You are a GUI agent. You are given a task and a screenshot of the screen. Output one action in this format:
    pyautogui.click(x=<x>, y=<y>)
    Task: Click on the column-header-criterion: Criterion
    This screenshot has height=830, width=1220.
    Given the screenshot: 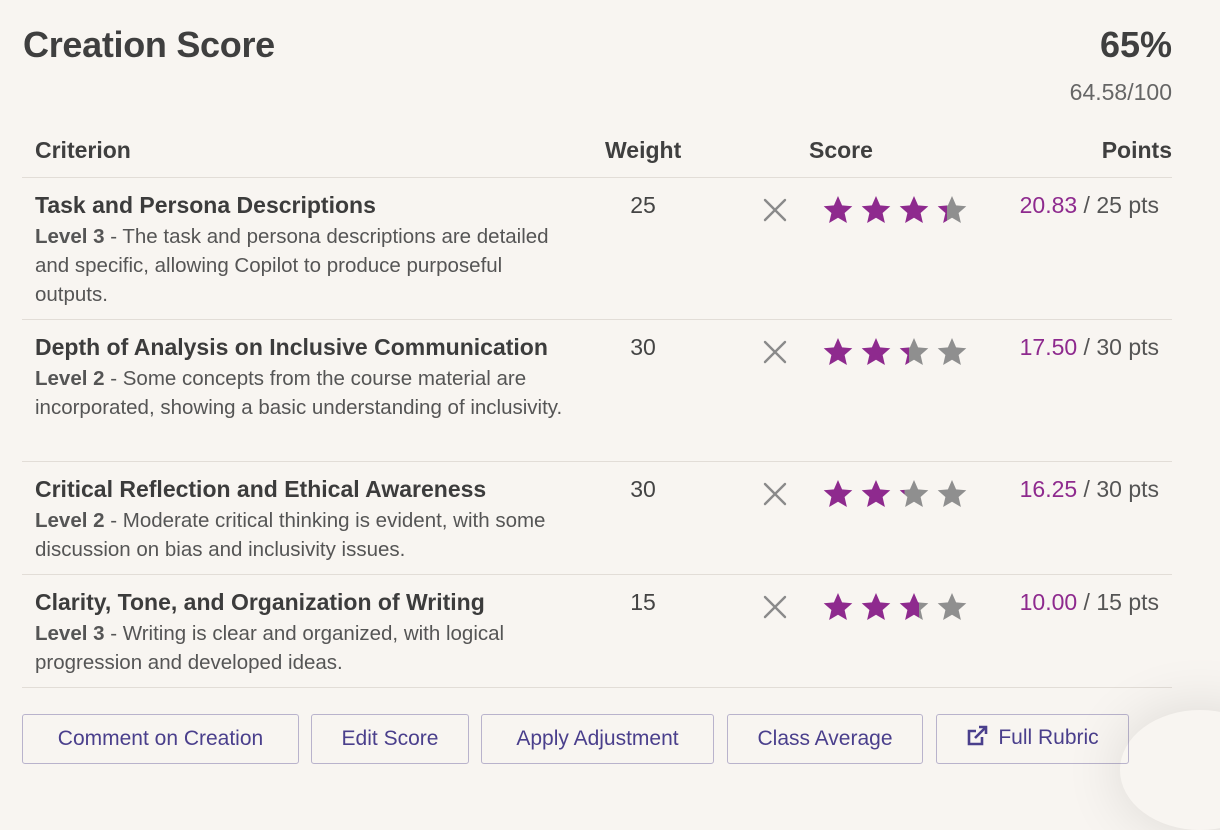 What is the action you would take?
    pyautogui.click(x=83, y=150)
    